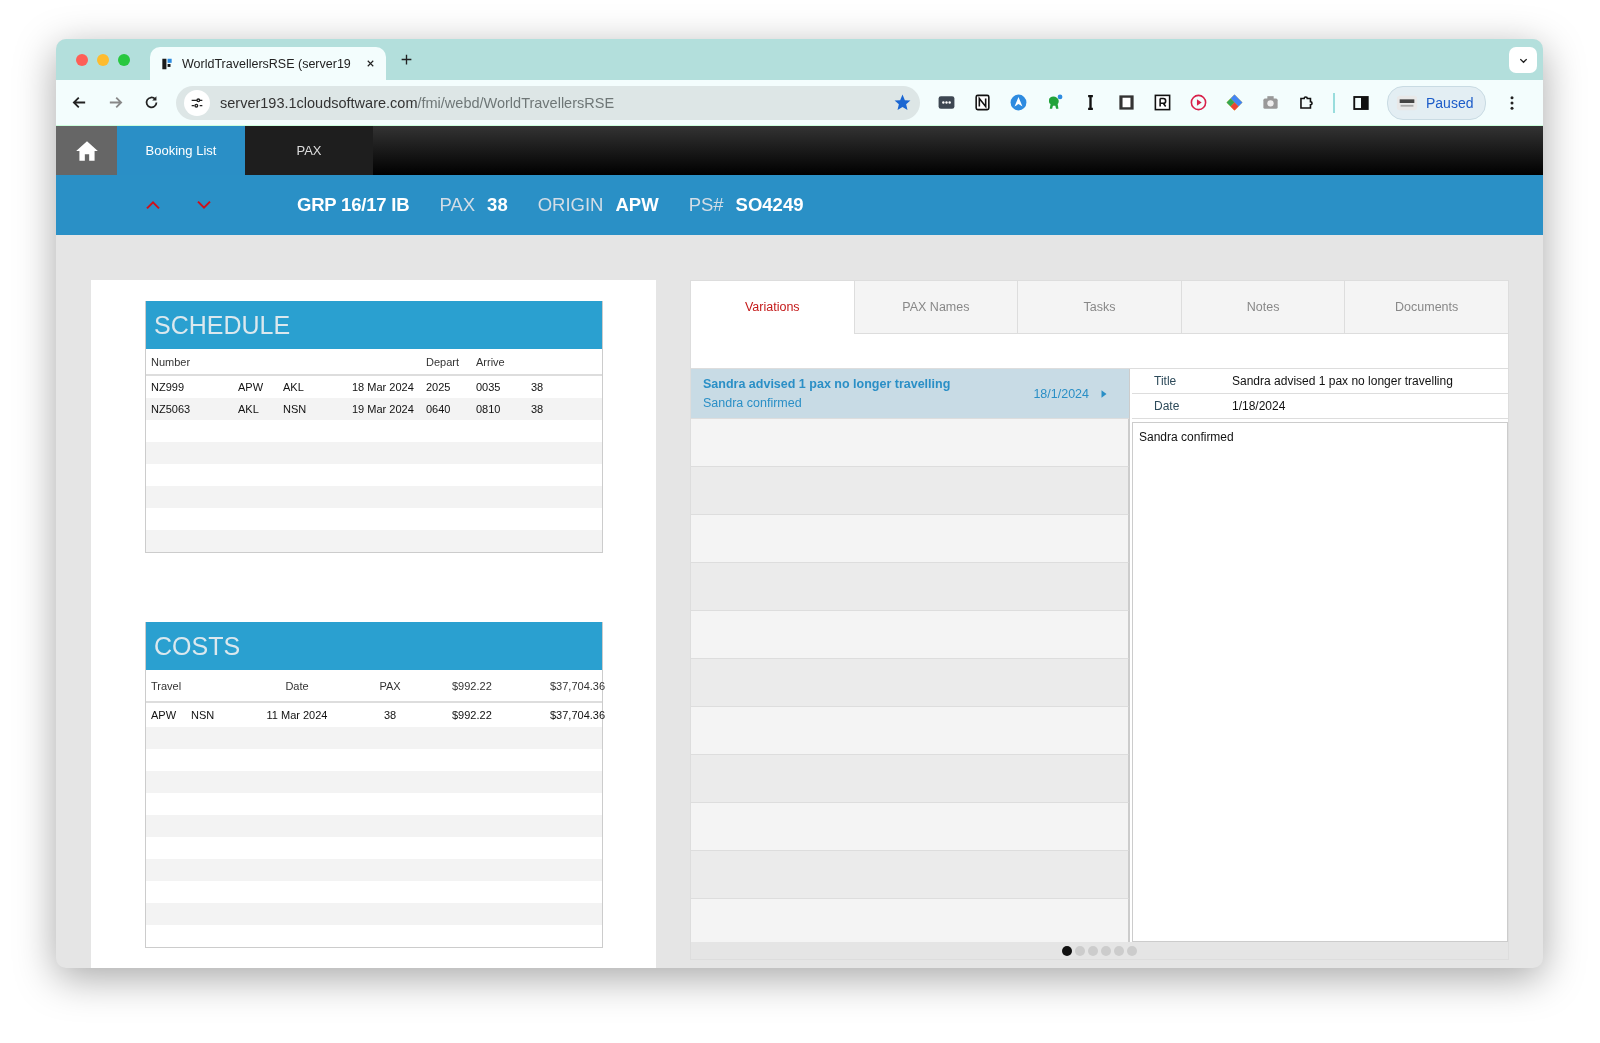  What do you see at coordinates (457, 205) in the screenshot?
I see `field-label: PAX` at bounding box center [457, 205].